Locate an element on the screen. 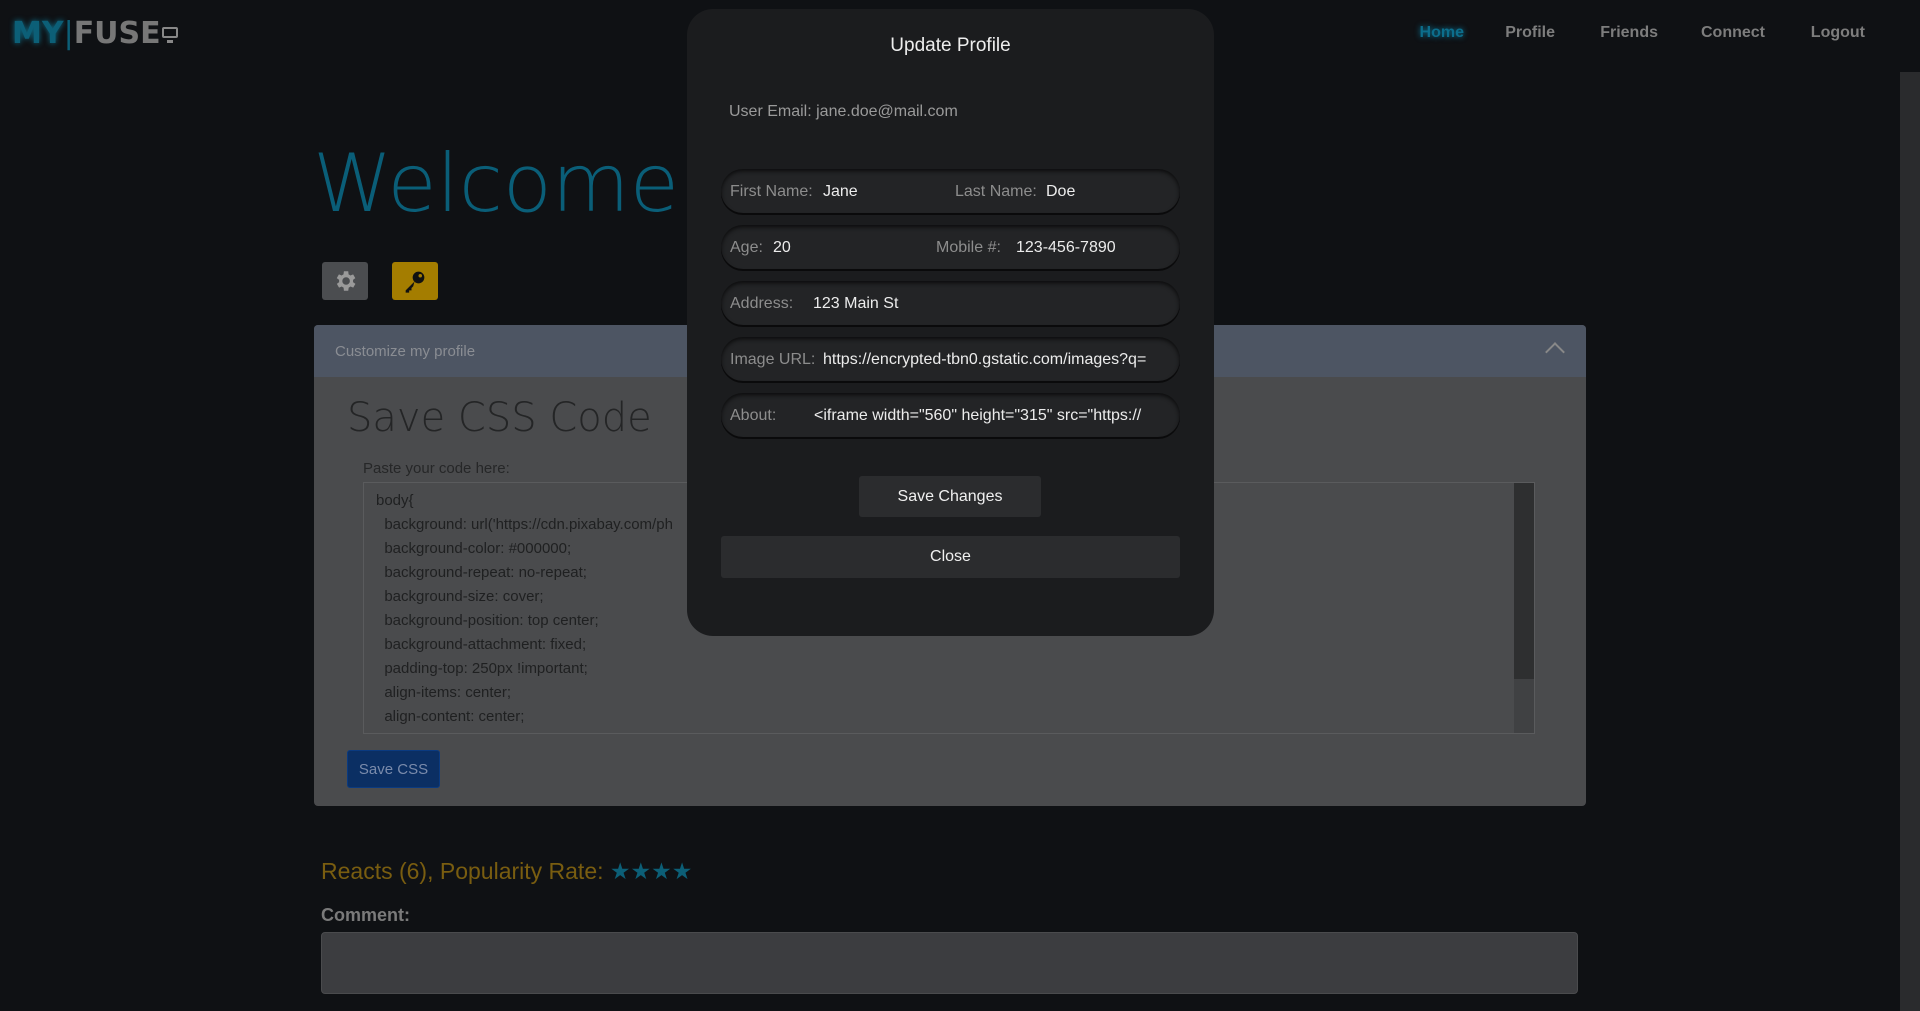  site-logo: MY|FUSE is located at coordinates (86, 33).